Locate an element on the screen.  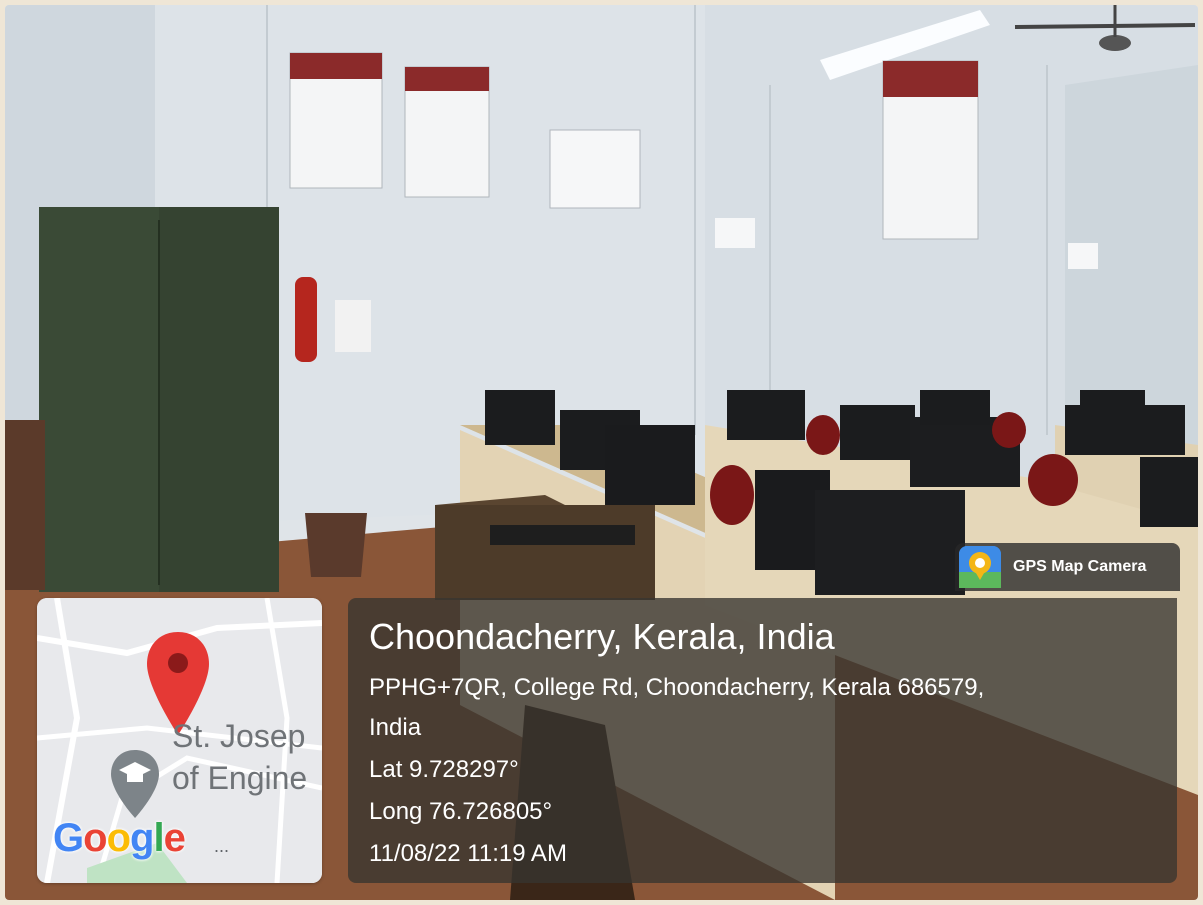
longitude: Long 76.726805° is located at coordinates (461, 811).